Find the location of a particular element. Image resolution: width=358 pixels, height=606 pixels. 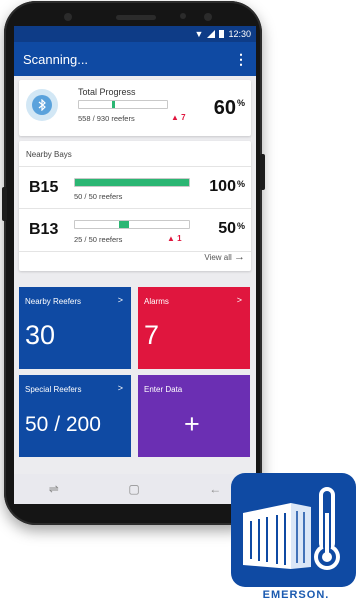

tile-label: Enter Data is located at coordinates (163, 389).